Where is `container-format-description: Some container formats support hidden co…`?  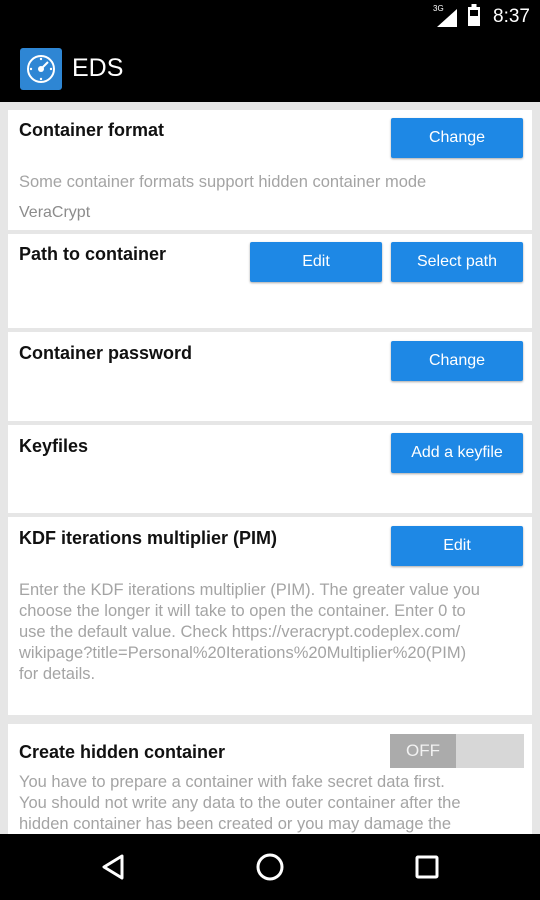
container-format-description: Some container formats support hidden co… is located at coordinates (223, 182).